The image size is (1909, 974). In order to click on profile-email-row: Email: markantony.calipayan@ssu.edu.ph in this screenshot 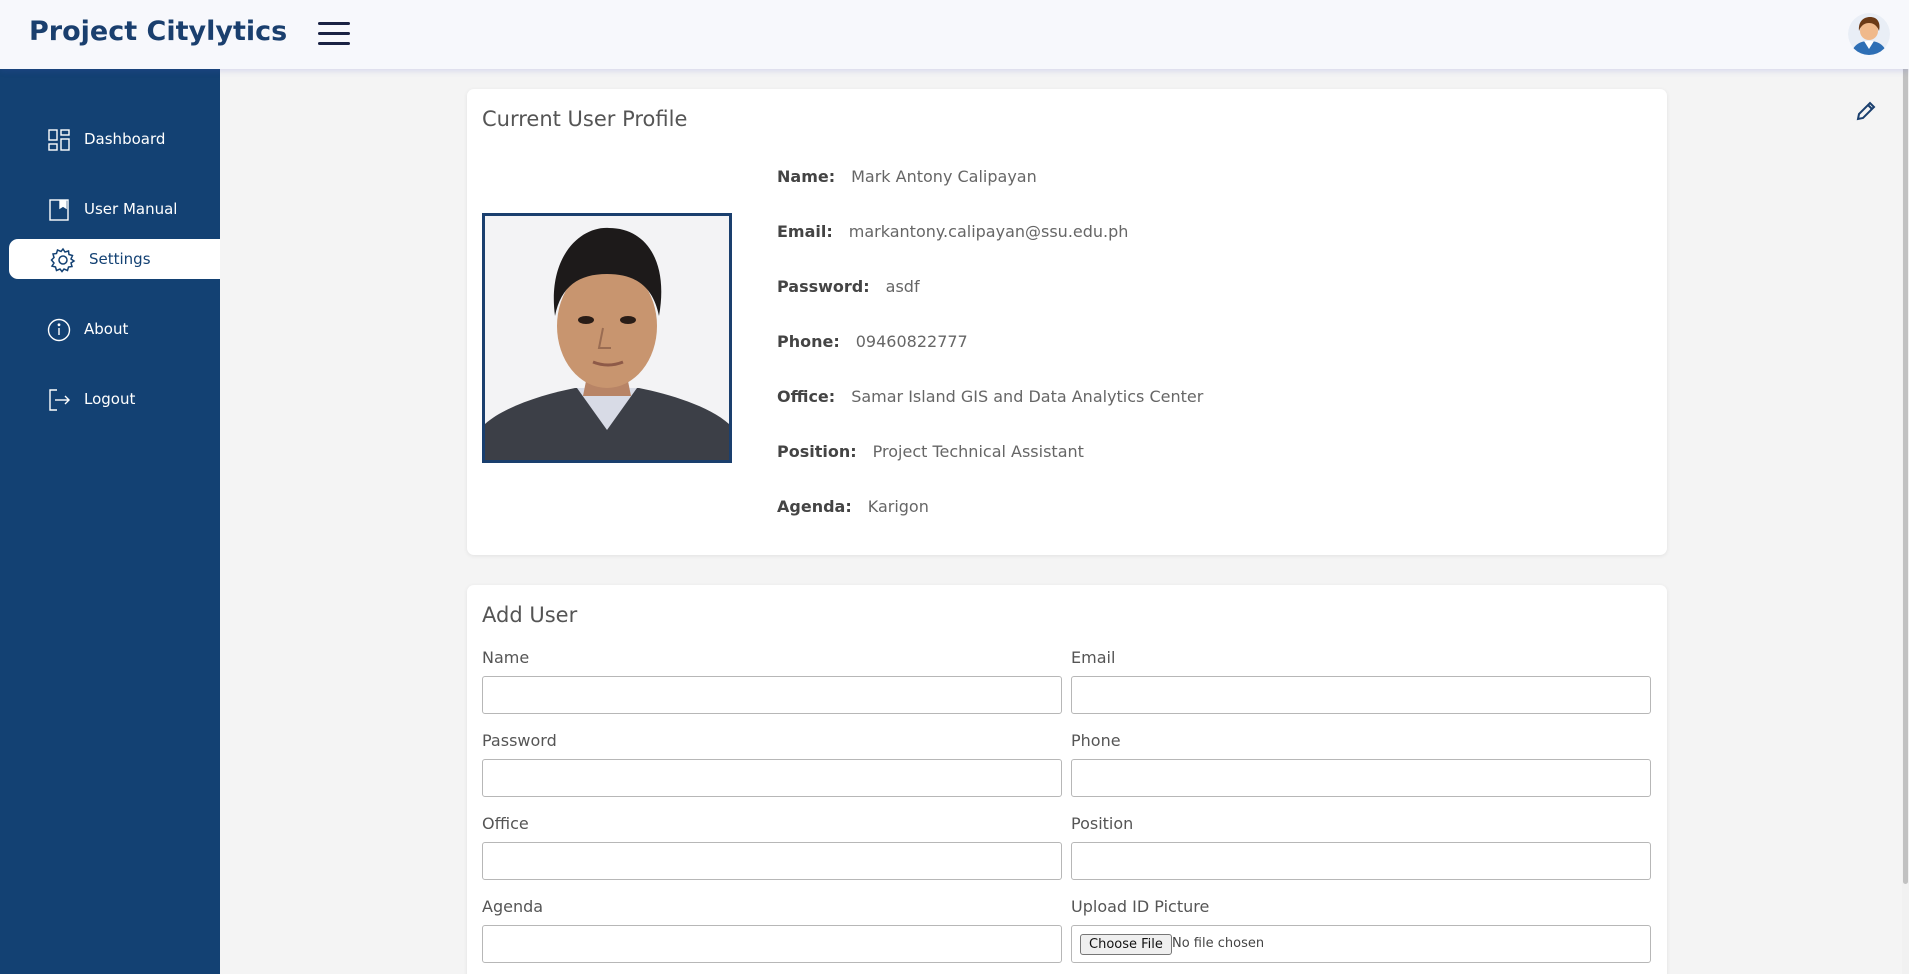, I will do `click(952, 231)`.